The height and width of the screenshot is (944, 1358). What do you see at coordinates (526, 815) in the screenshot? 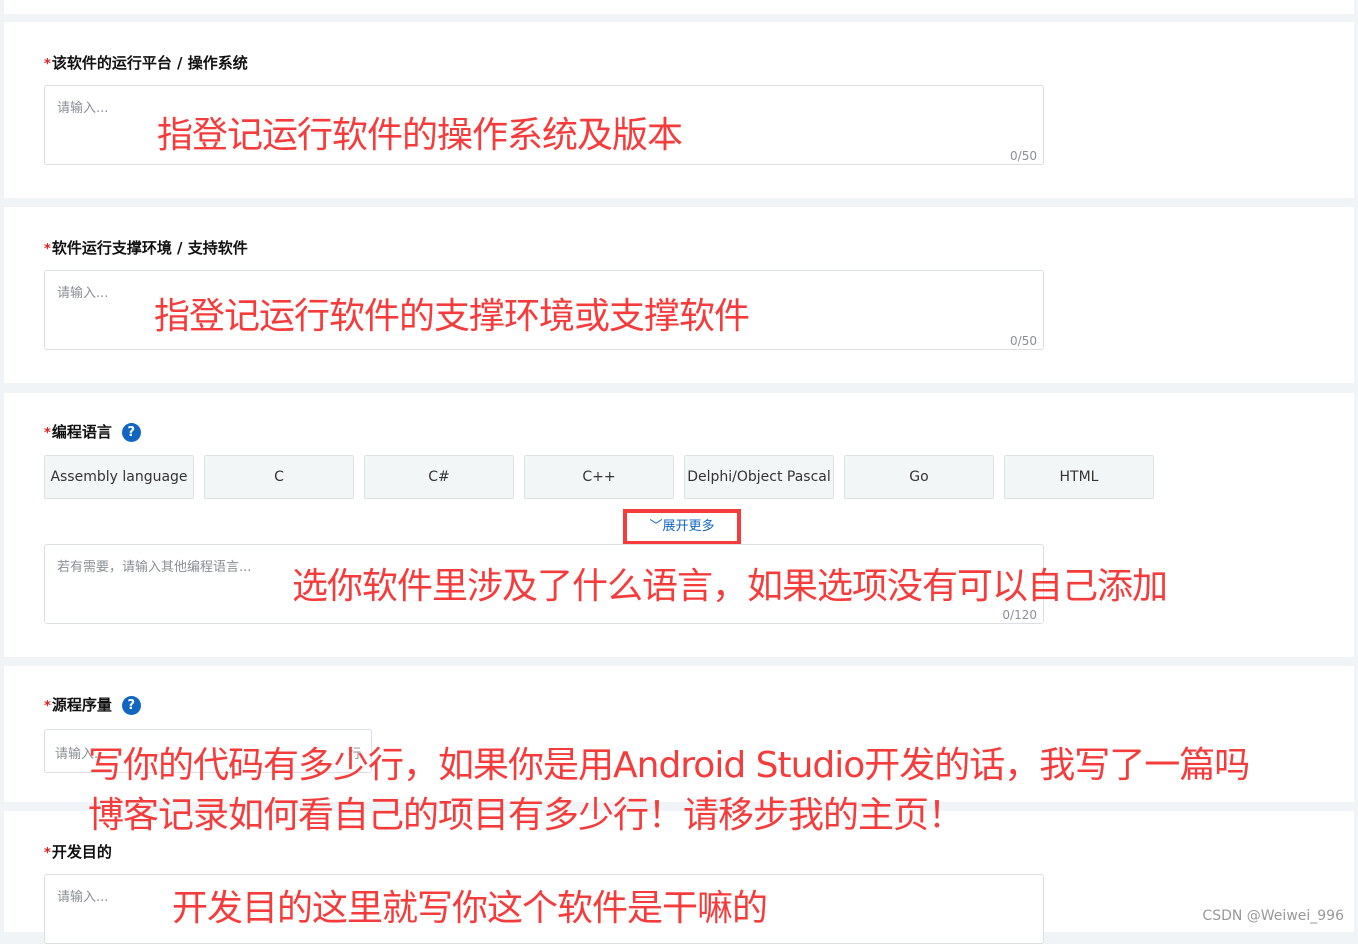
I see `annotation: 博客记录如何看自己的项目有多少行！请移步我的主页！` at bounding box center [526, 815].